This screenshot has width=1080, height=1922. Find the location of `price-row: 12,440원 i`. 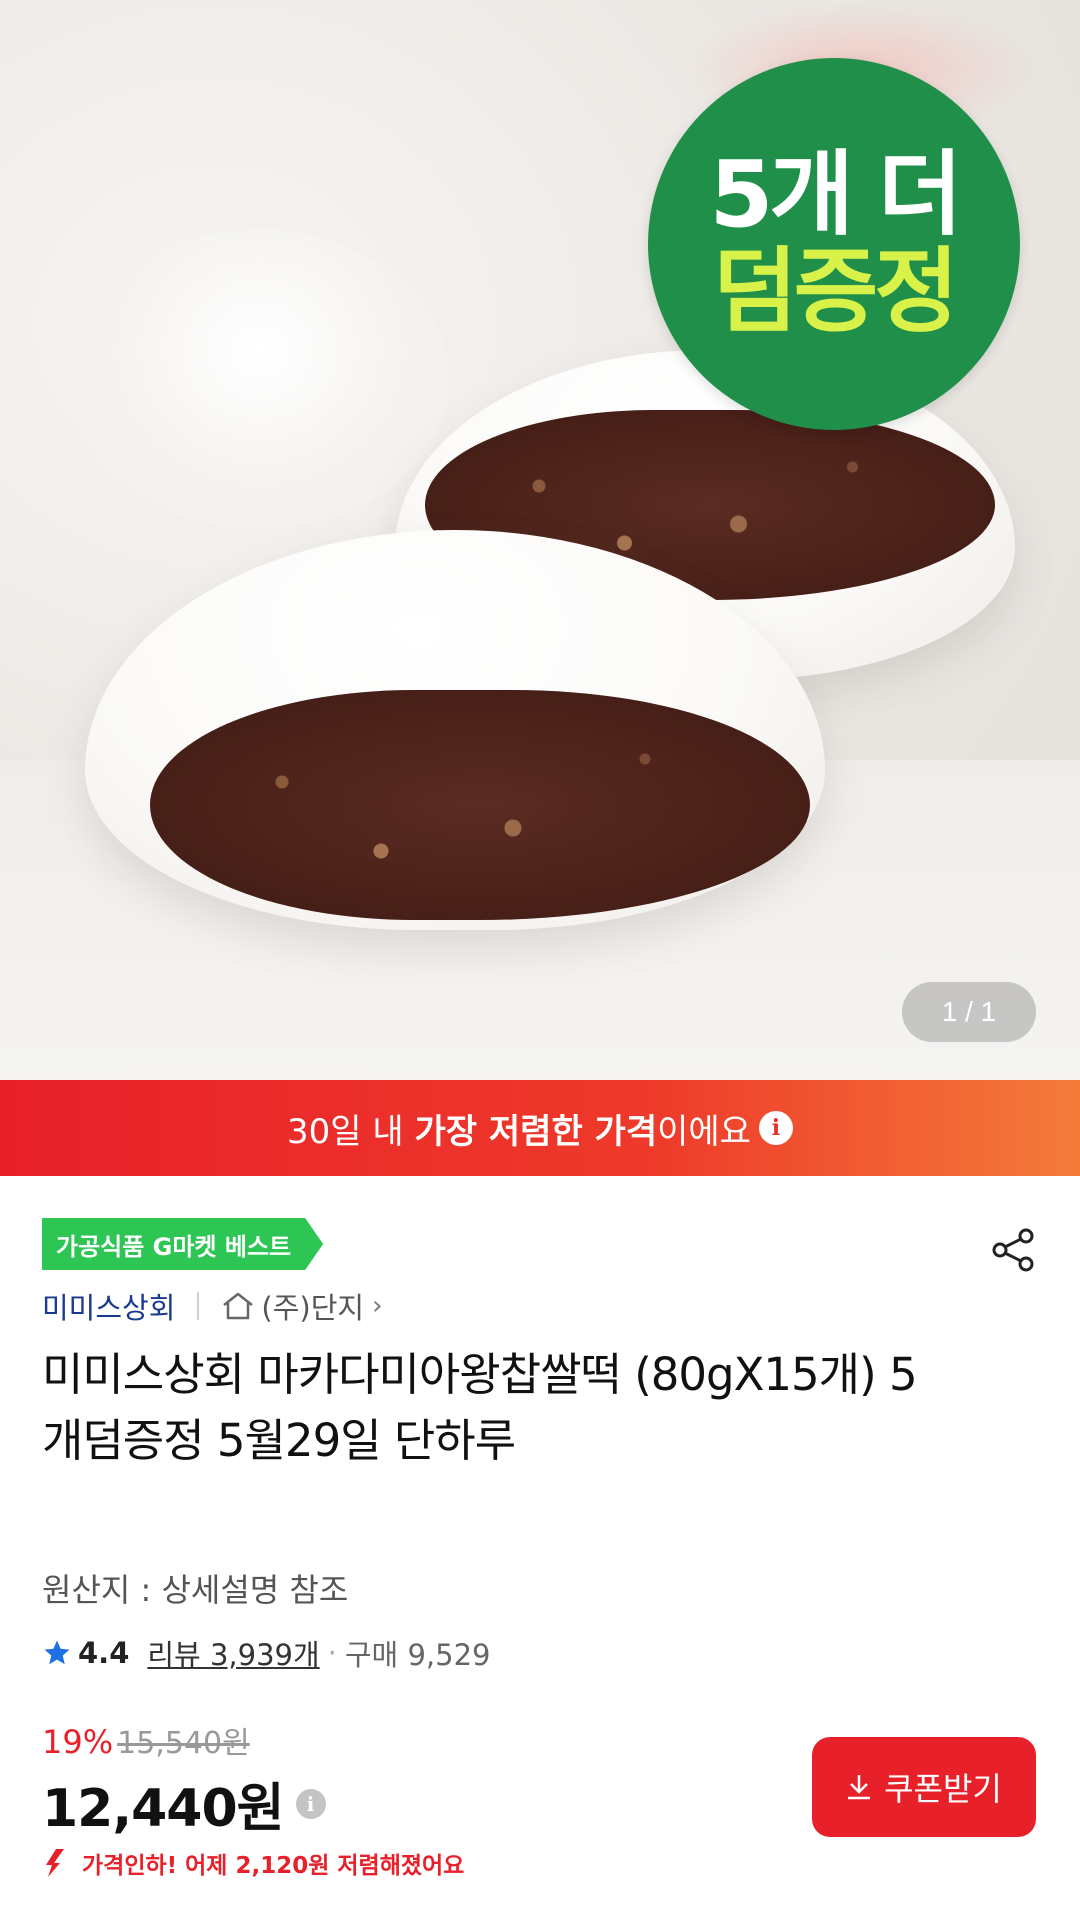

price-row: 12,440원 i is located at coordinates (184, 1803).